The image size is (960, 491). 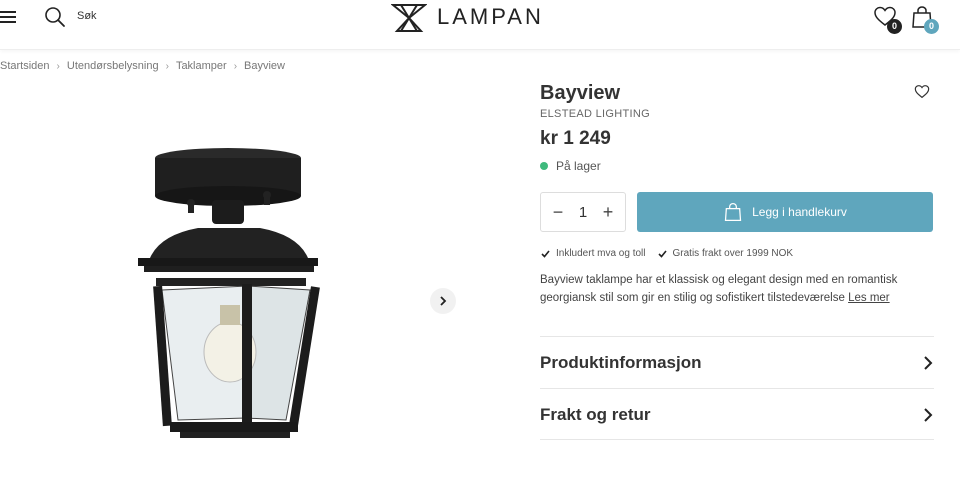 I want to click on usp-label: Inkludert mva og toll, so click(x=601, y=253).